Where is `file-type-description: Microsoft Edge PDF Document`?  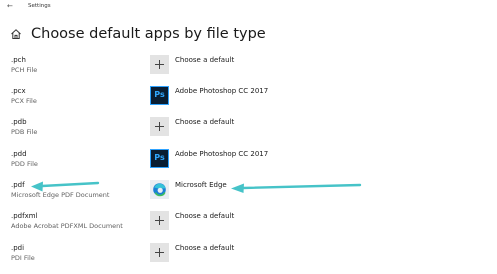
file-type-description: Microsoft Edge PDF Document is located at coordinates (60, 195).